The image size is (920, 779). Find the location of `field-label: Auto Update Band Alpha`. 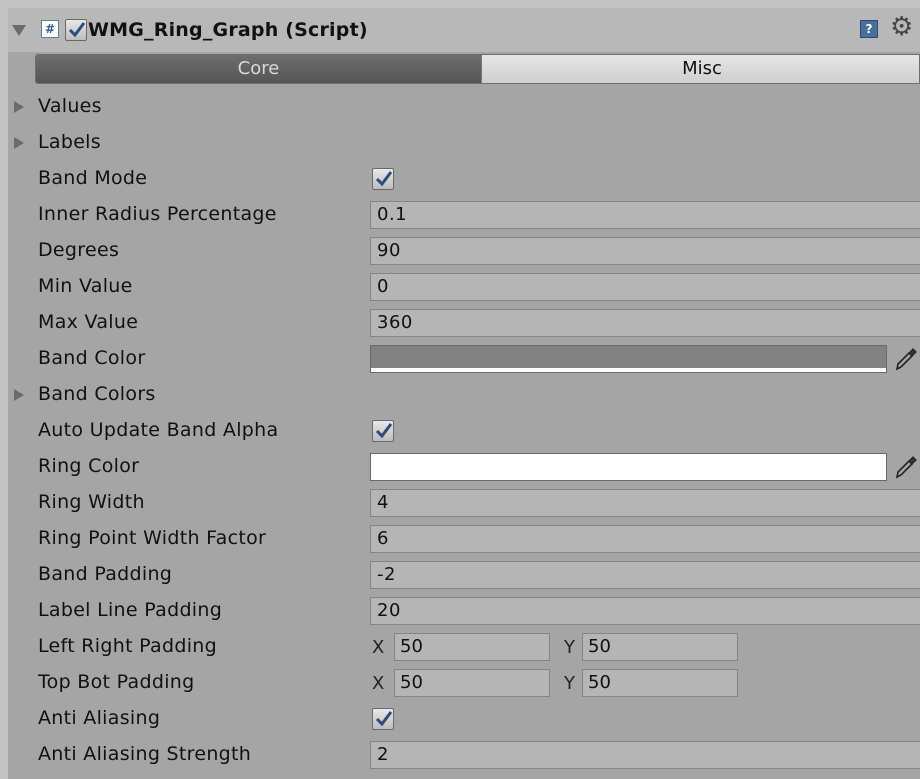

field-label: Auto Update Band Alpha is located at coordinates (158, 430).